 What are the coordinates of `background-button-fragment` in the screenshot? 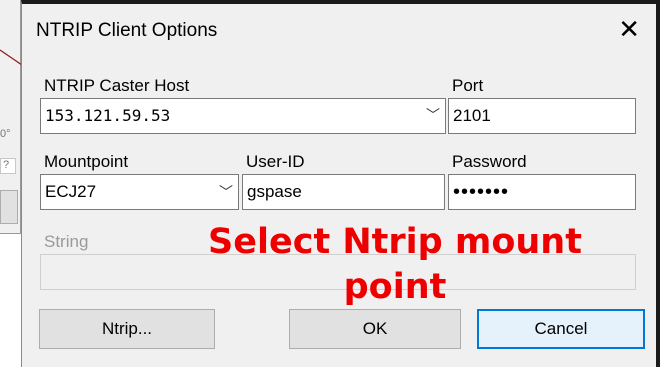 It's located at (9, 207).